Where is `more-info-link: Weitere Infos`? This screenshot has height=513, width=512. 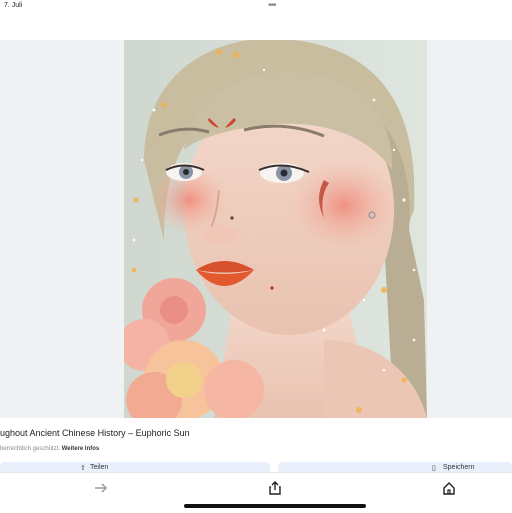 more-info-link: Weitere Infos is located at coordinates (81, 449).